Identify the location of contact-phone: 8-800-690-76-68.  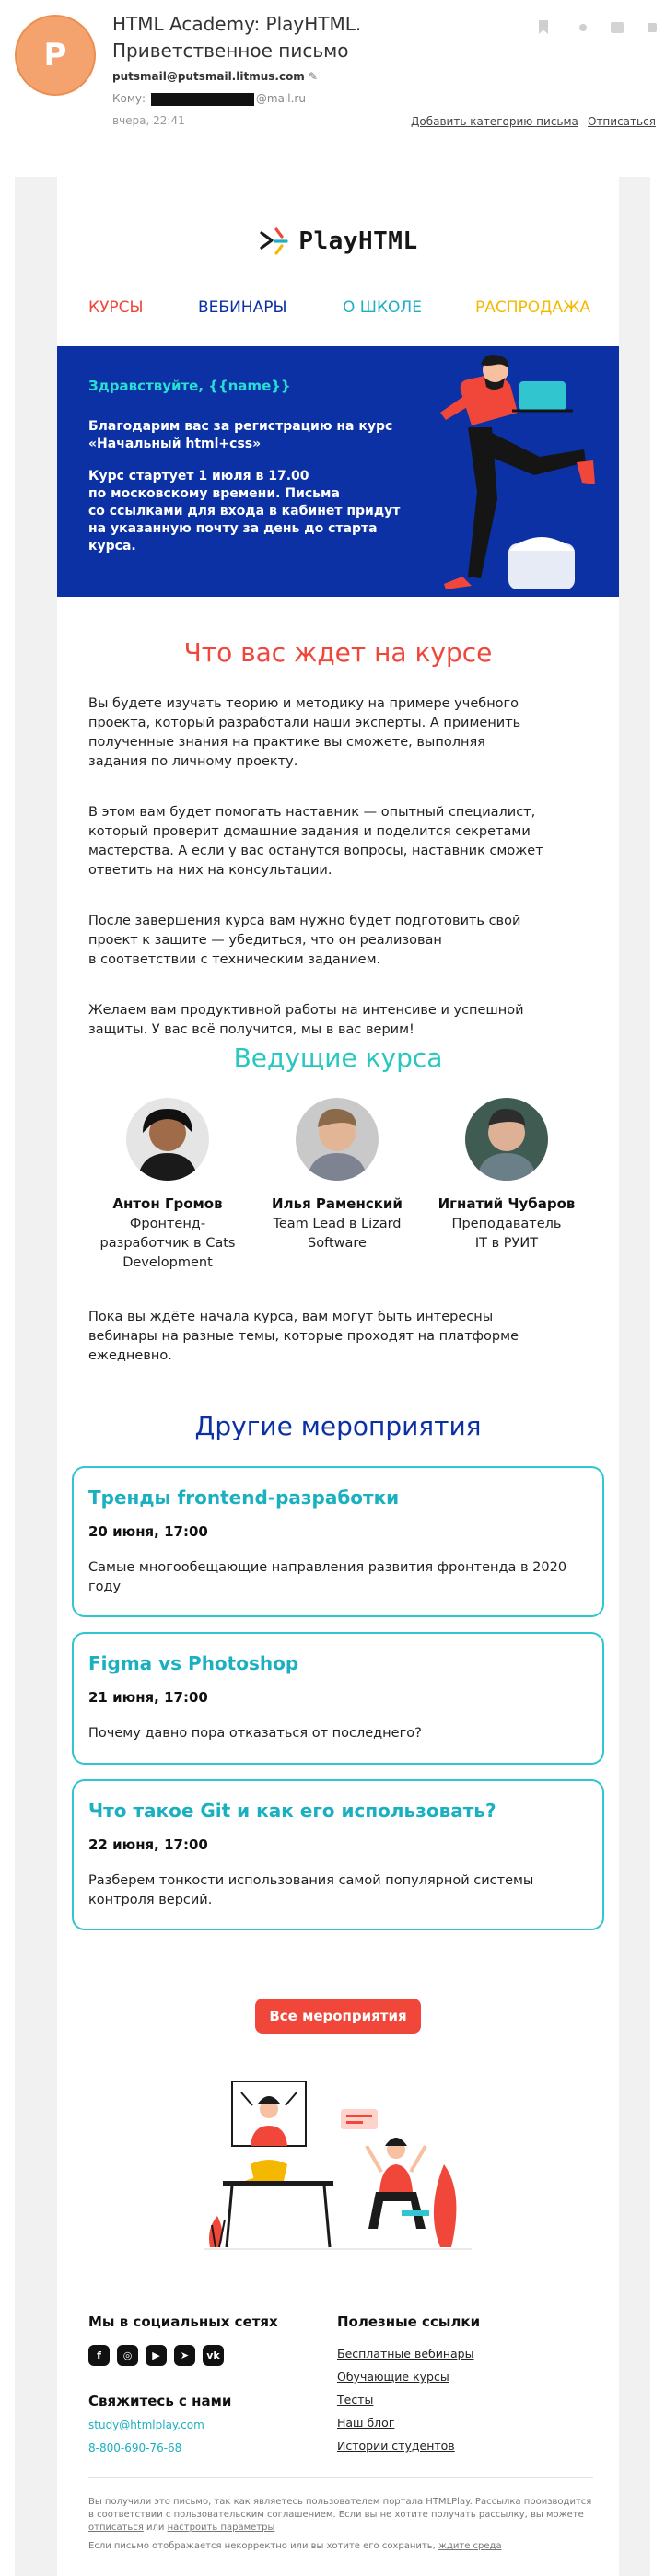
(134, 2448).